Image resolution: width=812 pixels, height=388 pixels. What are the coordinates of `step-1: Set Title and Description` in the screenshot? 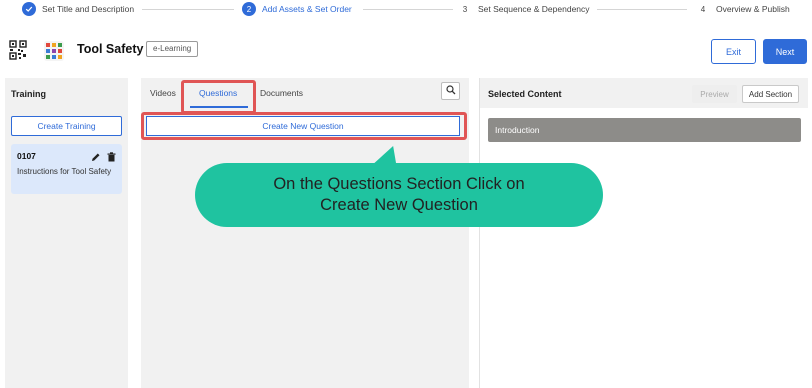 It's located at (78, 9).